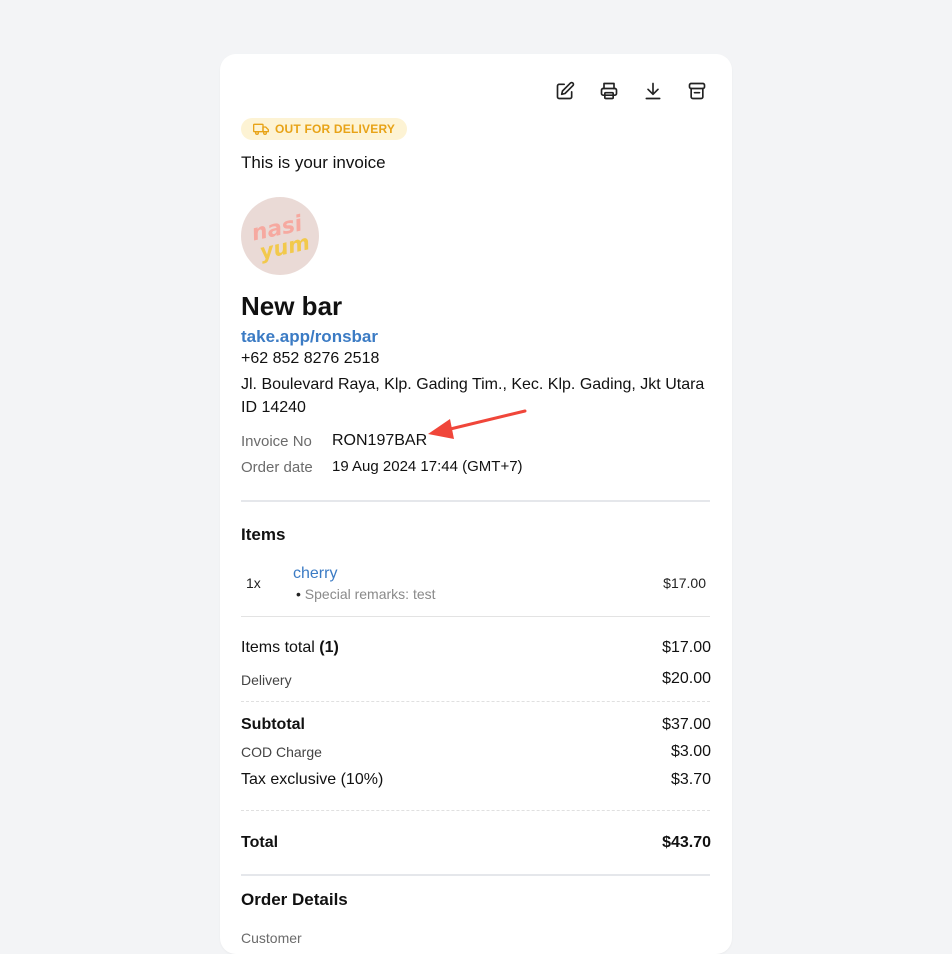  Describe the element at coordinates (684, 583) in the screenshot. I see `item-price: $17.00` at that location.